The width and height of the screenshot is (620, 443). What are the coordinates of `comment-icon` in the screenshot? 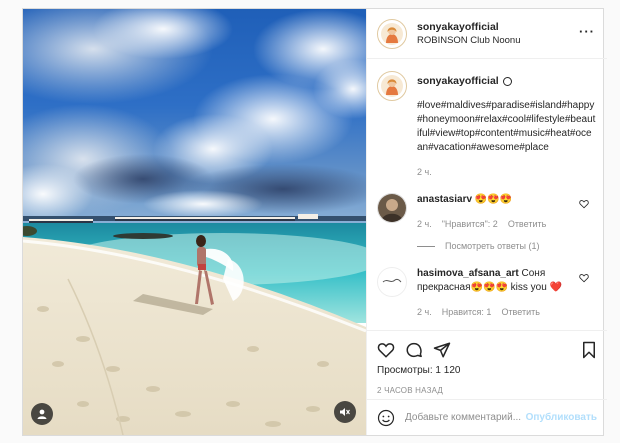 It's located at (414, 350).